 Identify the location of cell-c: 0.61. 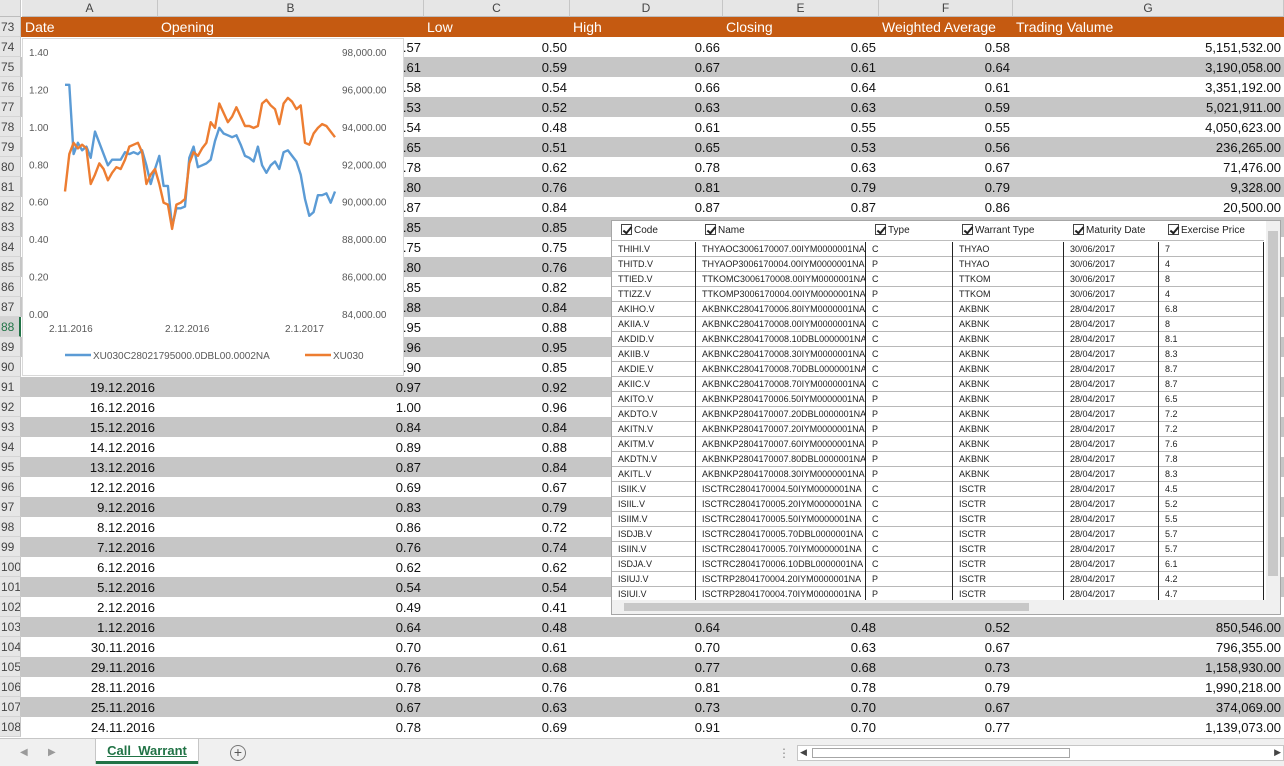
(497, 647).